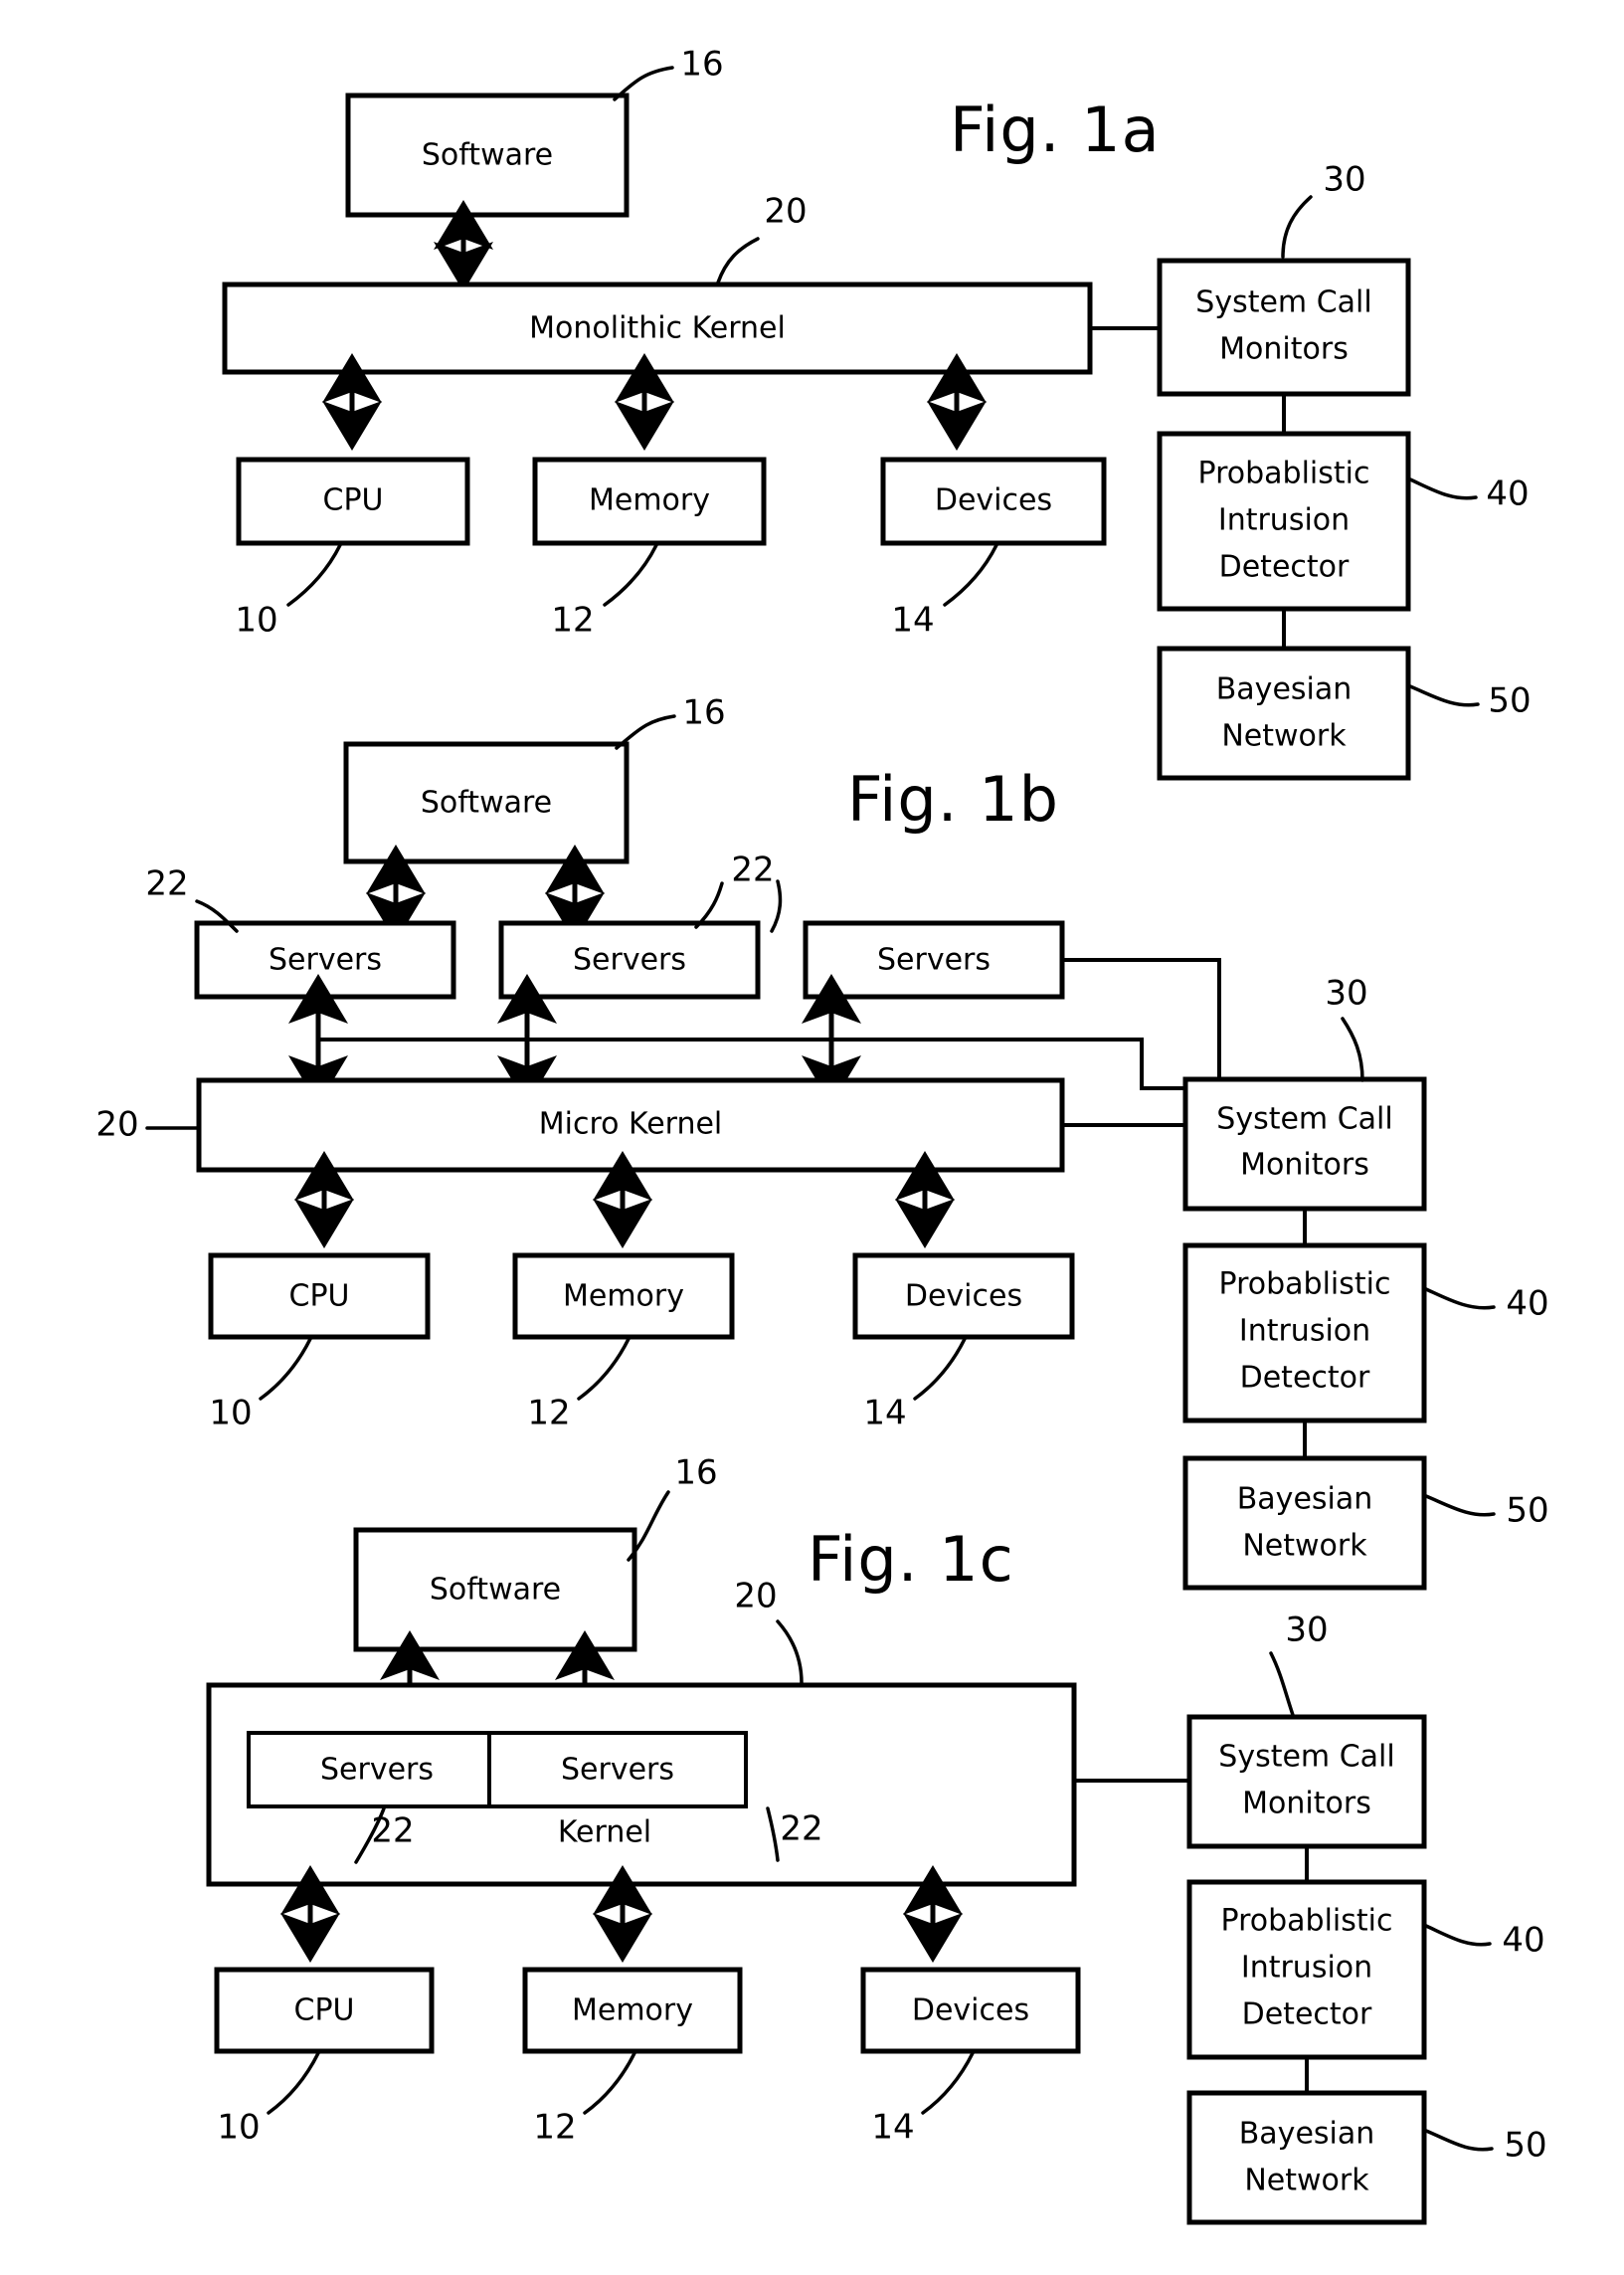  What do you see at coordinates (1297, 227) in the screenshot?
I see `fig-1a-scm-leader` at bounding box center [1297, 227].